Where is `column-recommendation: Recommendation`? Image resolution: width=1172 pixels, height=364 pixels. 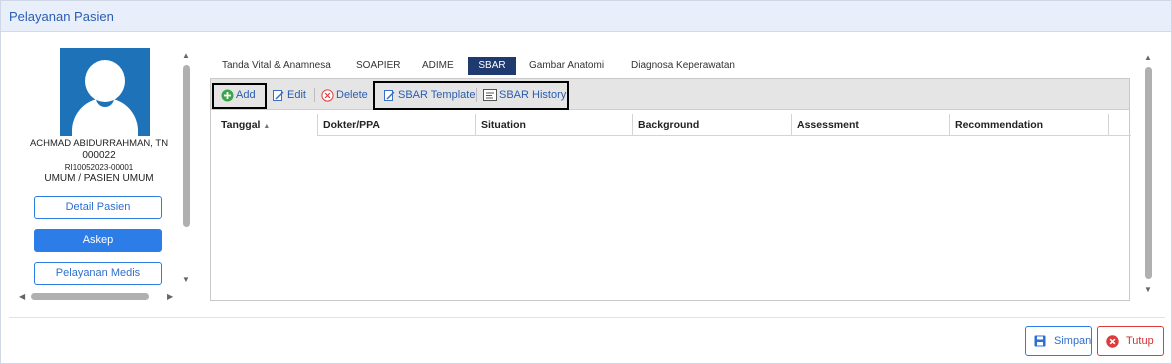
column-recommendation: Recommendation is located at coordinates (1029, 125).